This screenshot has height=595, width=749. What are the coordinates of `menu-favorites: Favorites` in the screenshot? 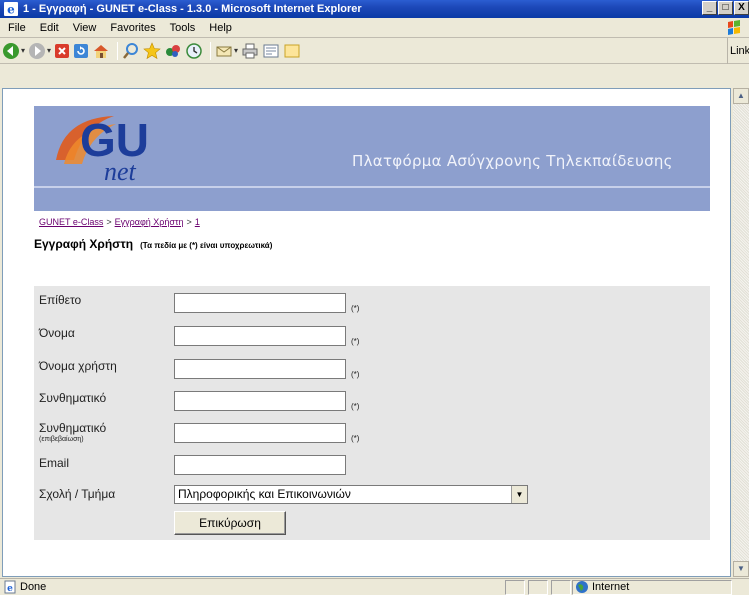 It's located at (132, 28).